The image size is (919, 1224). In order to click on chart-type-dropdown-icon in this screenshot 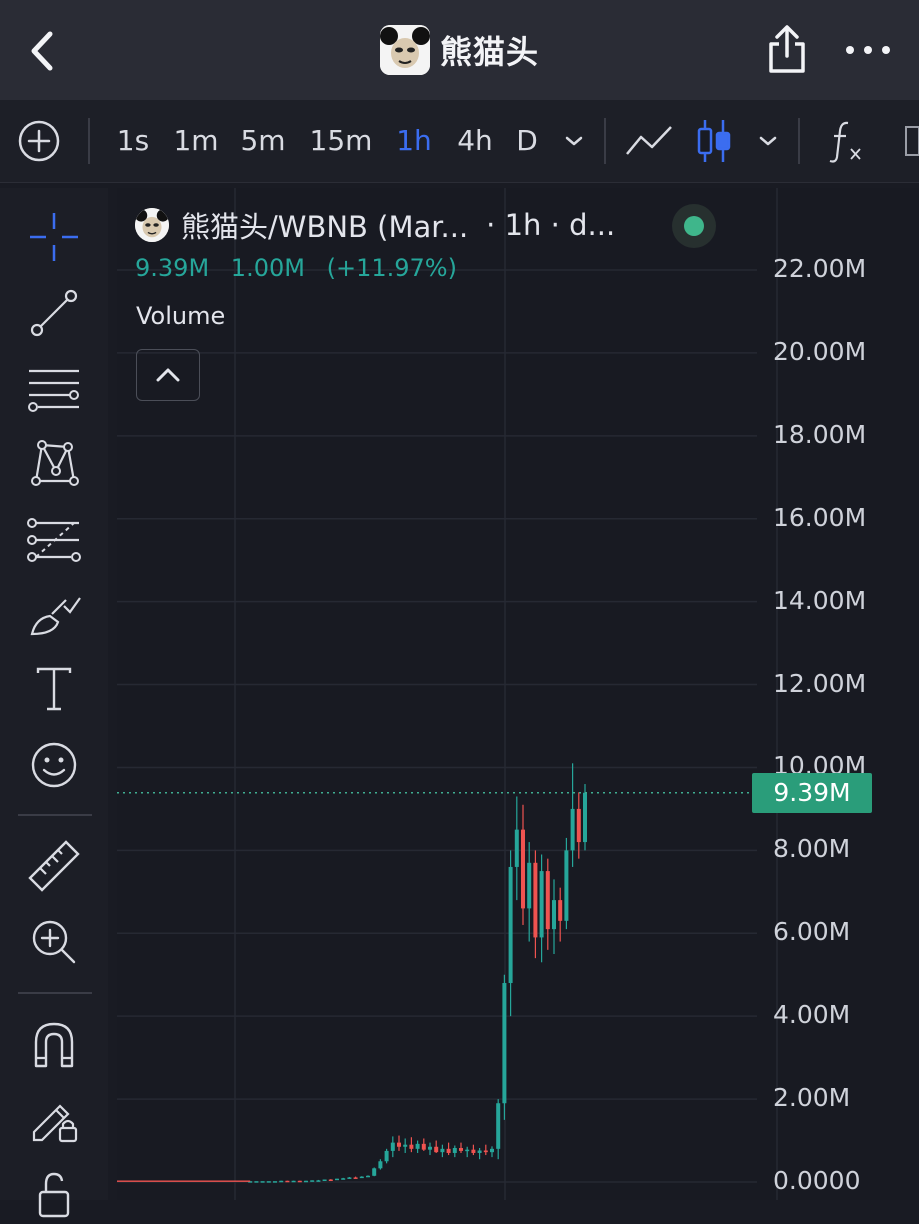, I will do `click(768, 141)`.